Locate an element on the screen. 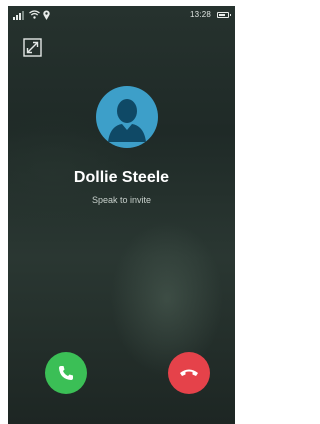 The width and height of the screenshot is (320, 424). answer-button is located at coordinates (66, 373).